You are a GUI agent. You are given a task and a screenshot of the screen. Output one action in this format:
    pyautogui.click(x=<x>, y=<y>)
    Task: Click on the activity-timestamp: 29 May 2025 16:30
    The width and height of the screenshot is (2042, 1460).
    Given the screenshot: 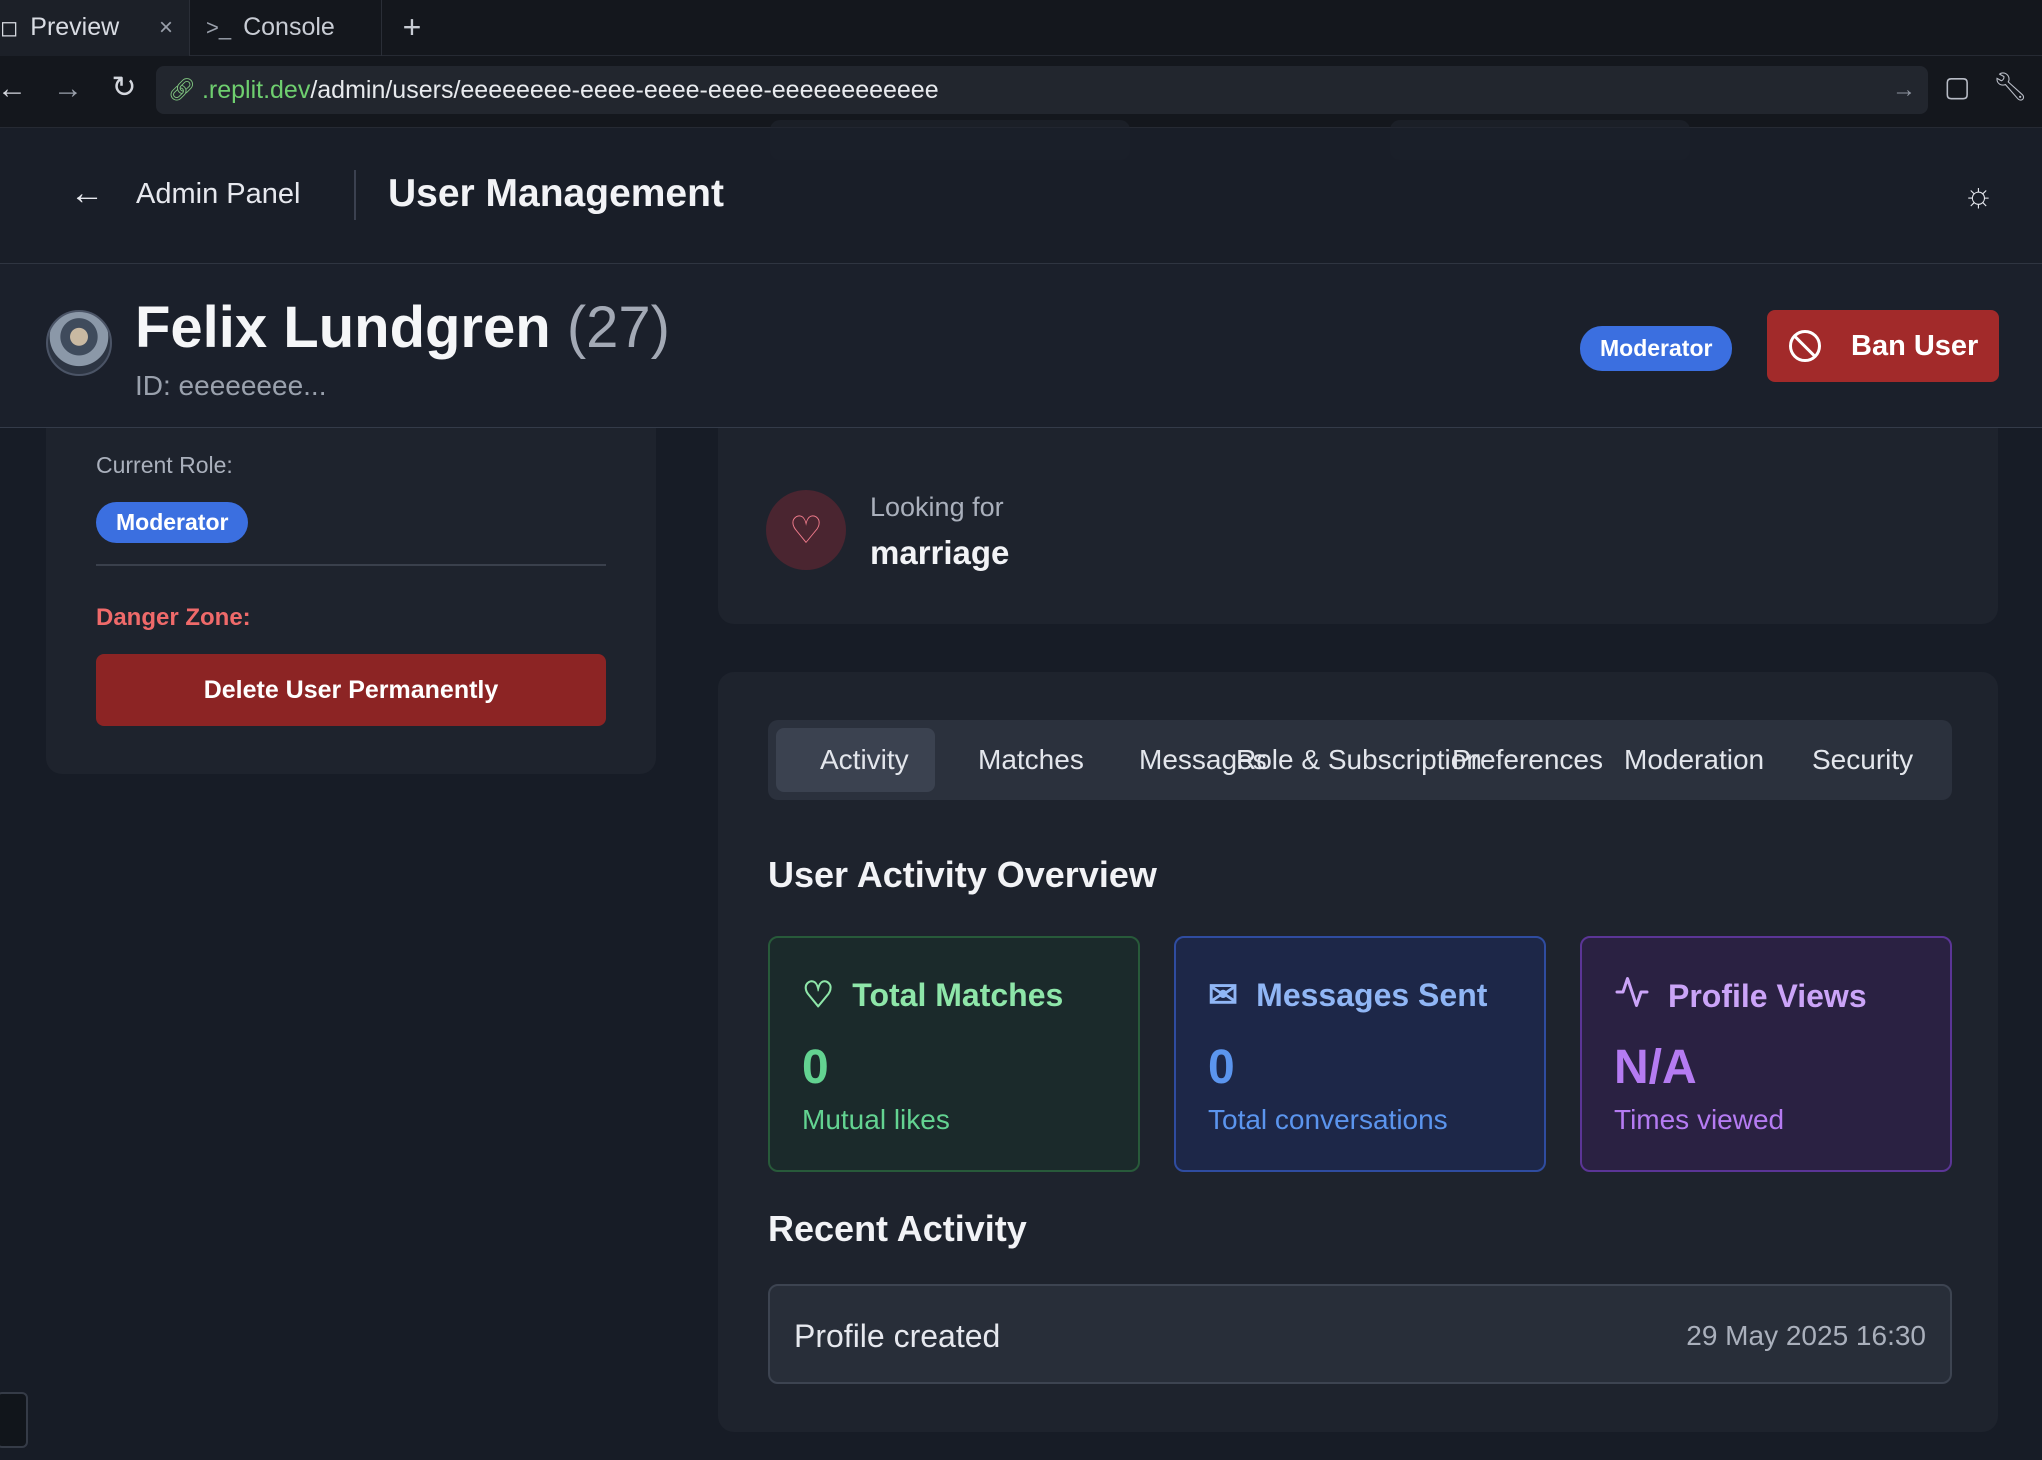 What is the action you would take?
    pyautogui.click(x=1806, y=1335)
    